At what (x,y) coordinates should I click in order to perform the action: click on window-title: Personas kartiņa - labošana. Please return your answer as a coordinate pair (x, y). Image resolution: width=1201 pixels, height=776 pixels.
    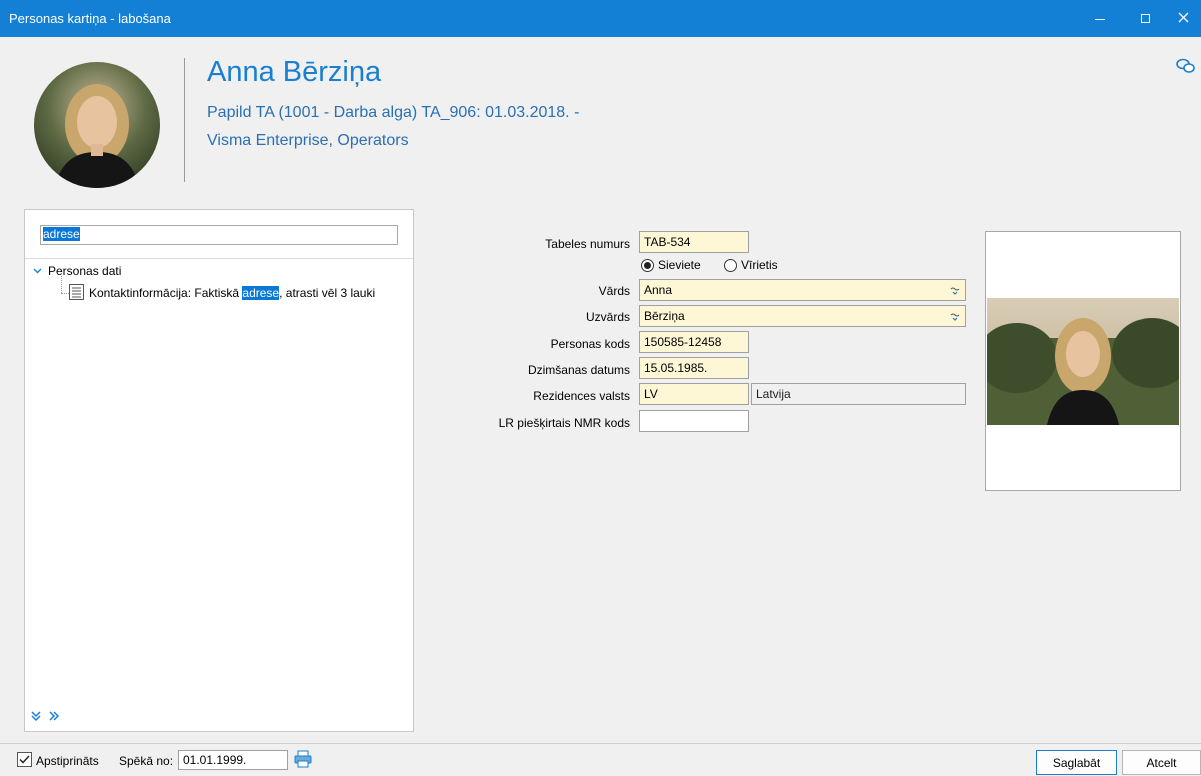
    Looking at the image, I should click on (90, 18).